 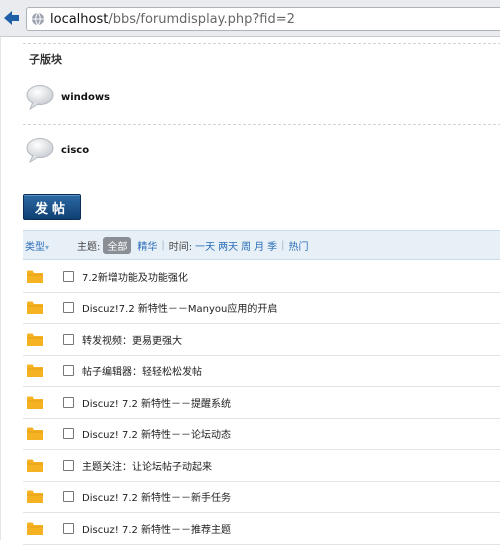 I want to click on url-path: /bbs/forumdisplay.php?fid=2, so click(x=201, y=19).